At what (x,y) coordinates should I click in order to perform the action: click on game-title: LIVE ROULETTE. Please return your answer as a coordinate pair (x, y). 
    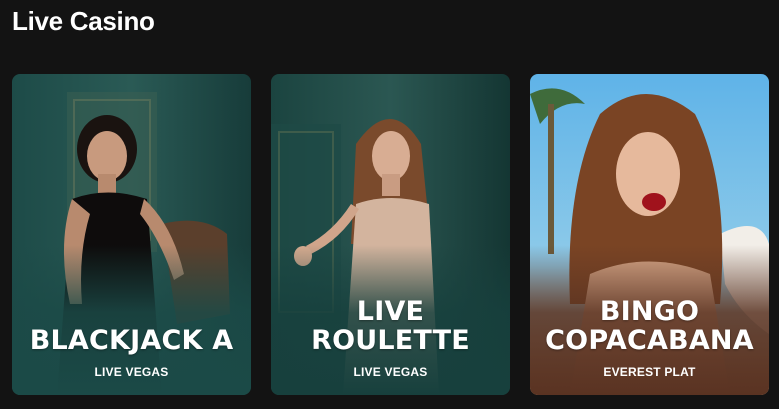
    Looking at the image, I should click on (390, 326).